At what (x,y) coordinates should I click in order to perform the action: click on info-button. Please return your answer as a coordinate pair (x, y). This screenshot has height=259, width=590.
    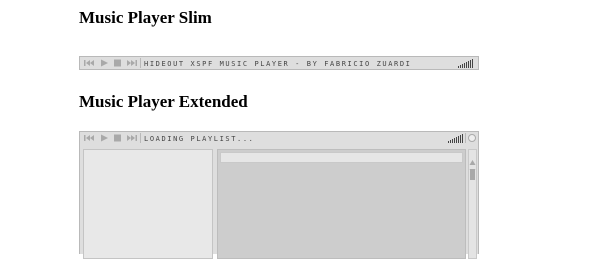
    Looking at the image, I should click on (472, 138).